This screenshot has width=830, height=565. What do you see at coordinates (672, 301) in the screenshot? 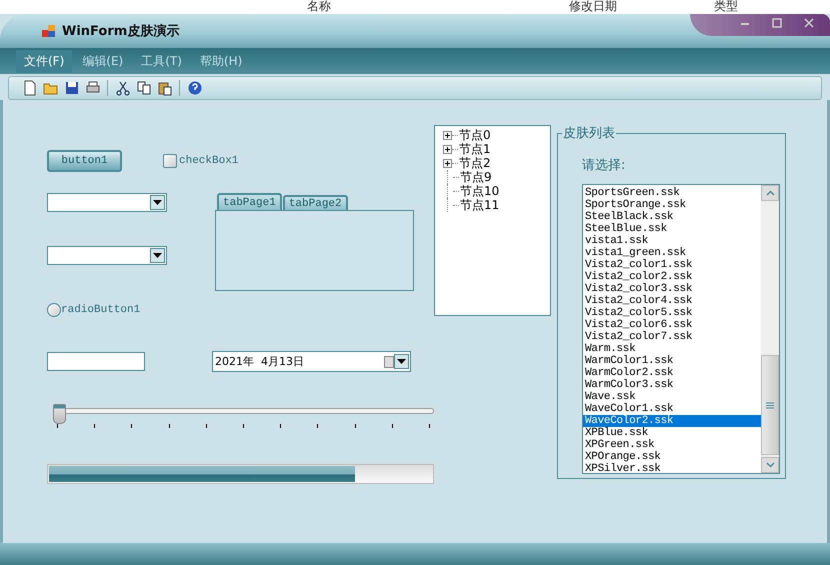
I see `list-item: Vista2_color4.ssk` at bounding box center [672, 301].